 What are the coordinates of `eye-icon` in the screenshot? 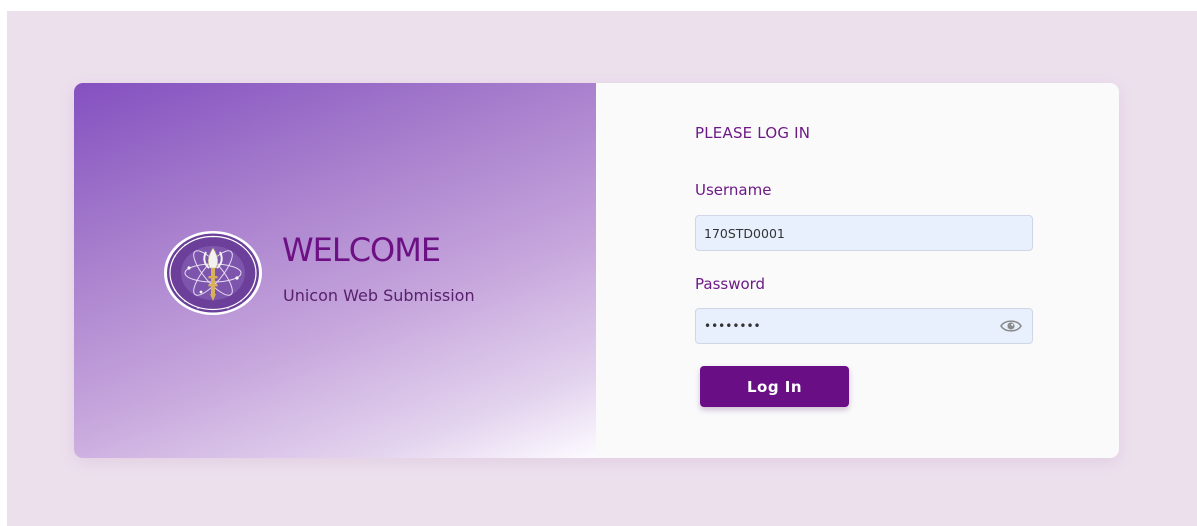 It's located at (1011, 326).